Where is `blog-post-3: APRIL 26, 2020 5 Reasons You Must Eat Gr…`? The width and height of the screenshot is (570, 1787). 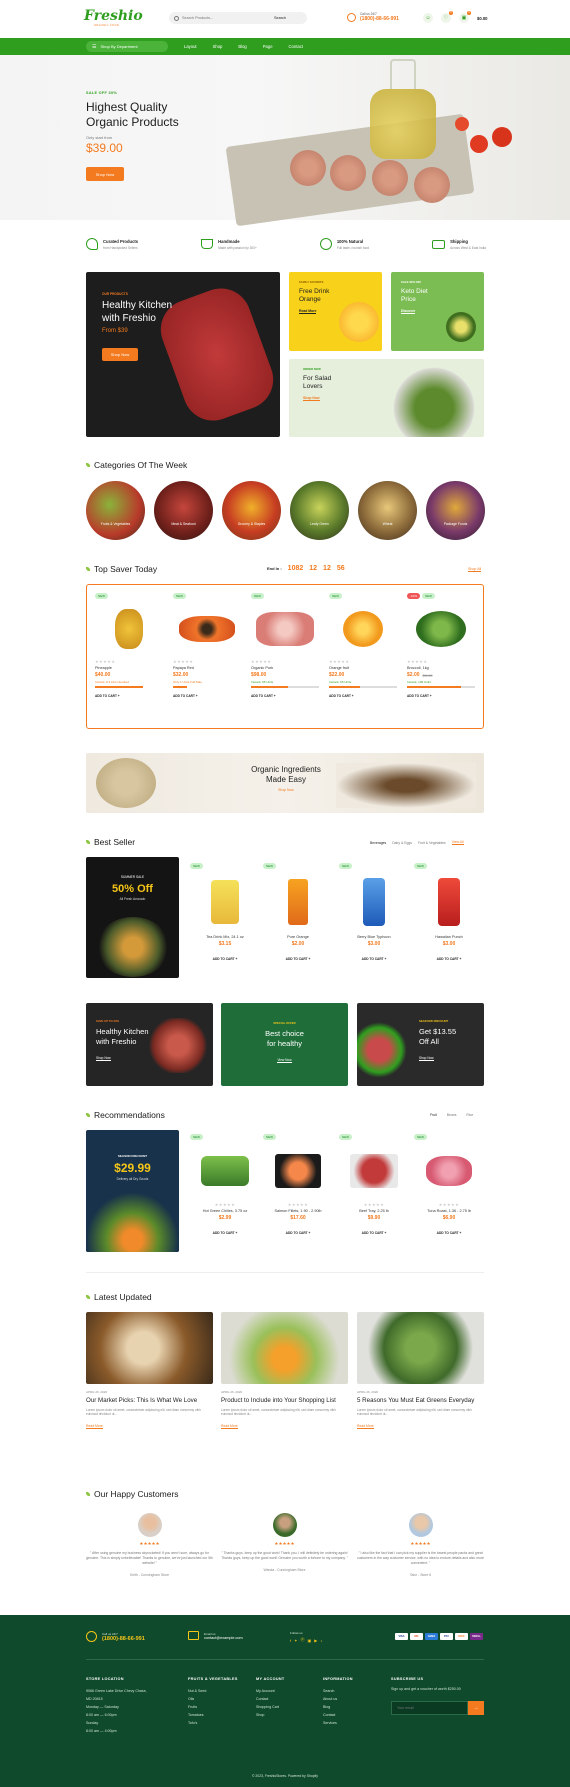
blog-post-3: APRIL 26, 2020 5 Reasons You Must Eat Gr… is located at coordinates (420, 1370).